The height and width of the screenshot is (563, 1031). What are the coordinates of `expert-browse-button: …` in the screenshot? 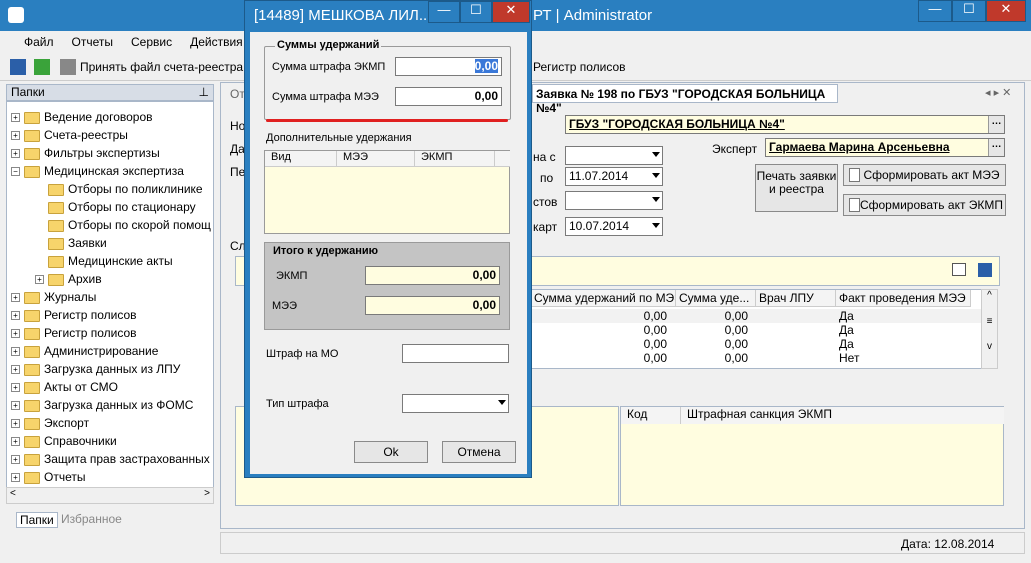 It's located at (996, 147).